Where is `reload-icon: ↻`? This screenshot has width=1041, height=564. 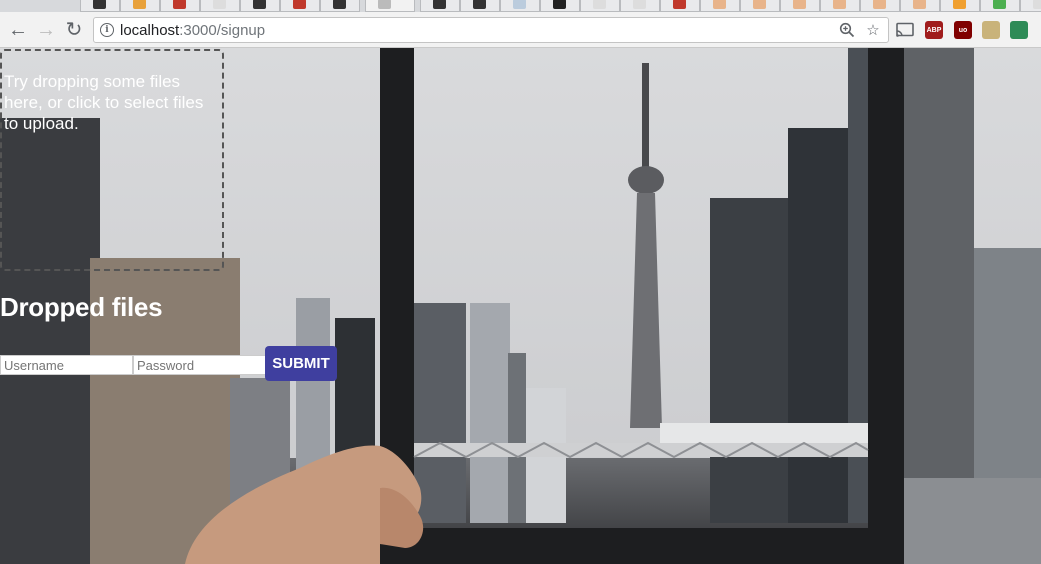
reload-icon: ↻ is located at coordinates (74, 30).